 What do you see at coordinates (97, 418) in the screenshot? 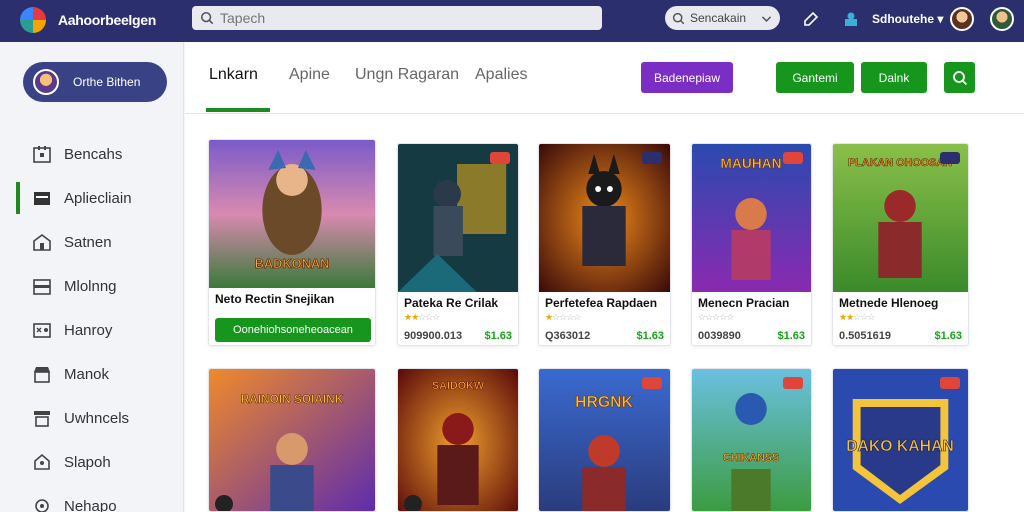
I see `sidebar-item-label: Uwhncels` at bounding box center [97, 418].